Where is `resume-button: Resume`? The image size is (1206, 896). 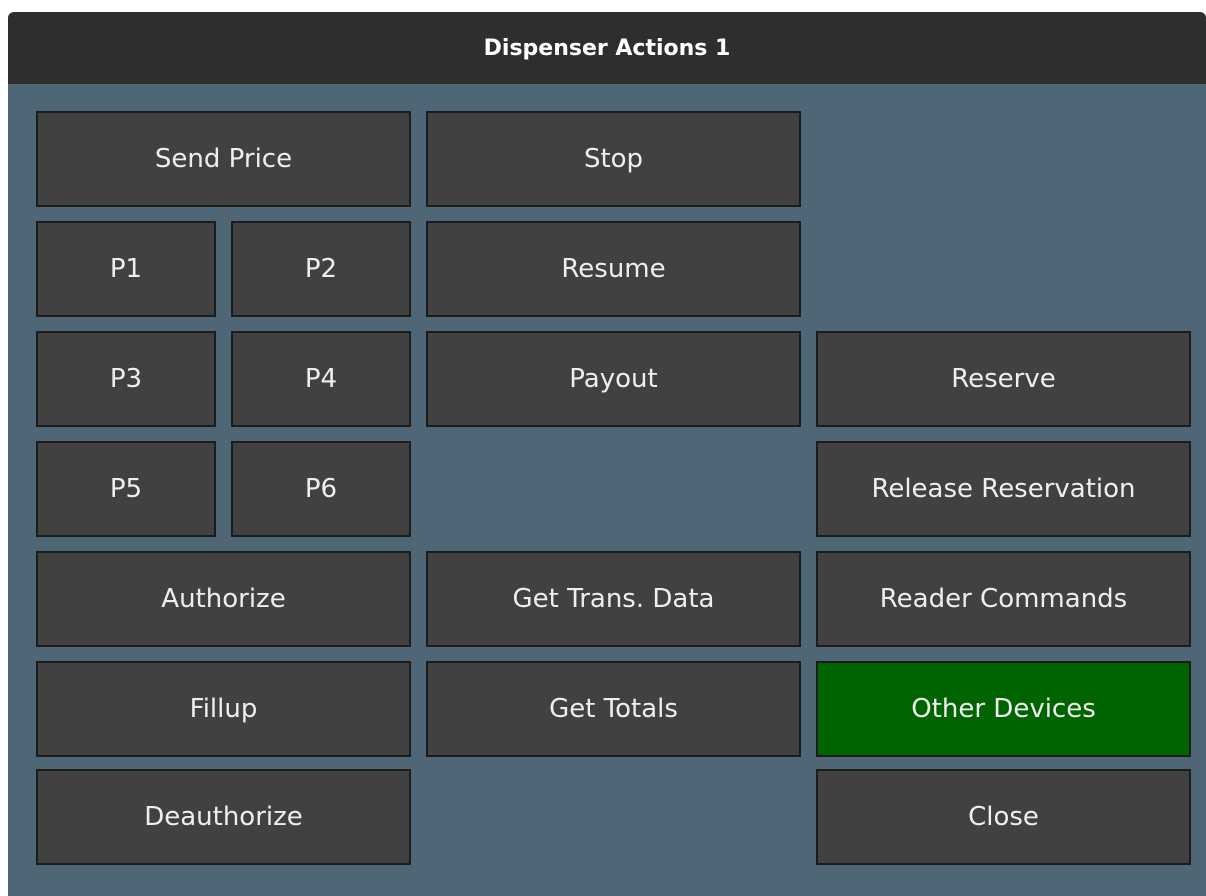 resume-button: Resume is located at coordinates (613, 269).